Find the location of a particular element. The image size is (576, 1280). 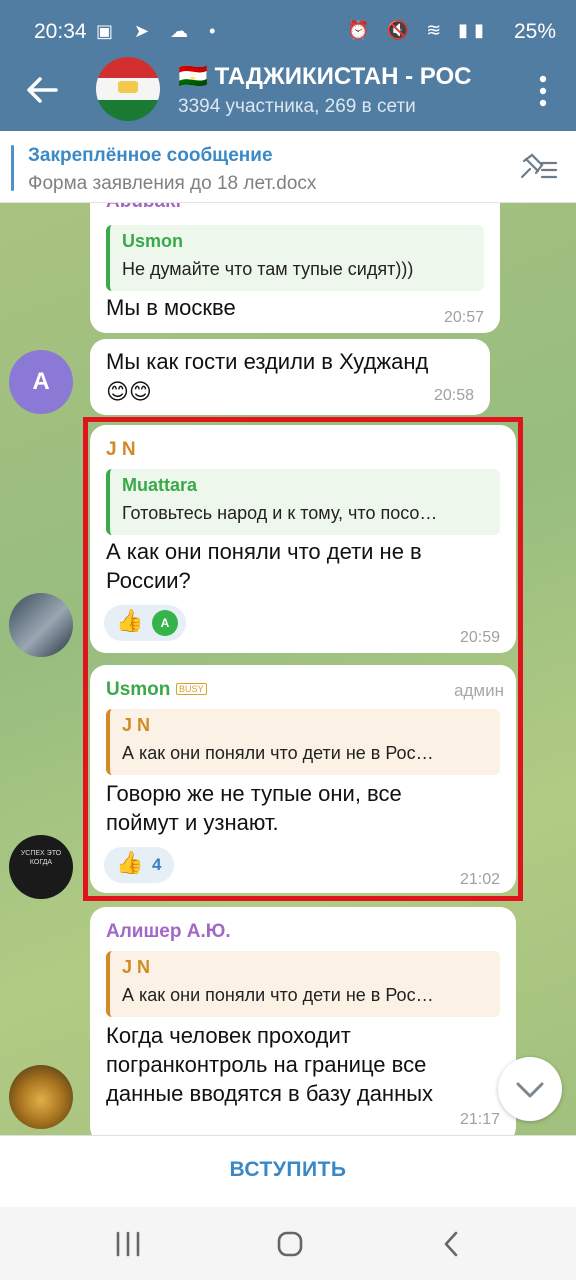

avatar: A is located at coordinates (41, 382).